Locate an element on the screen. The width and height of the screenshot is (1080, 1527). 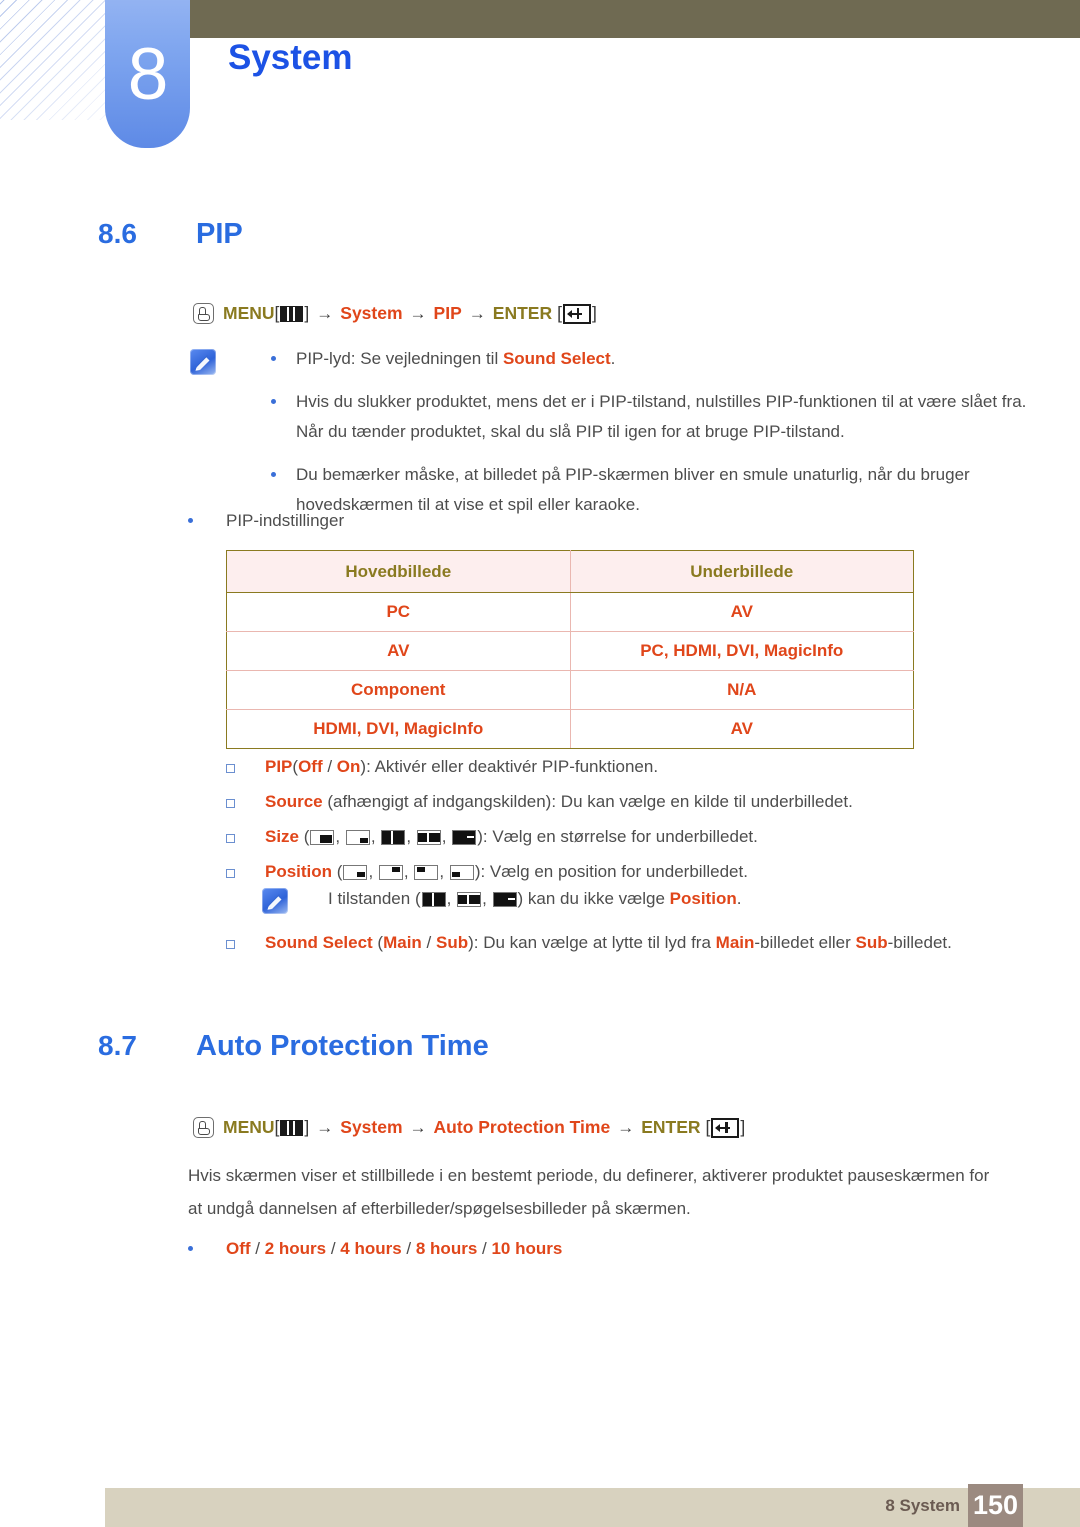
note-text-pre: PIP-lyd: Se vejledningen til is located at coordinates (399, 358).